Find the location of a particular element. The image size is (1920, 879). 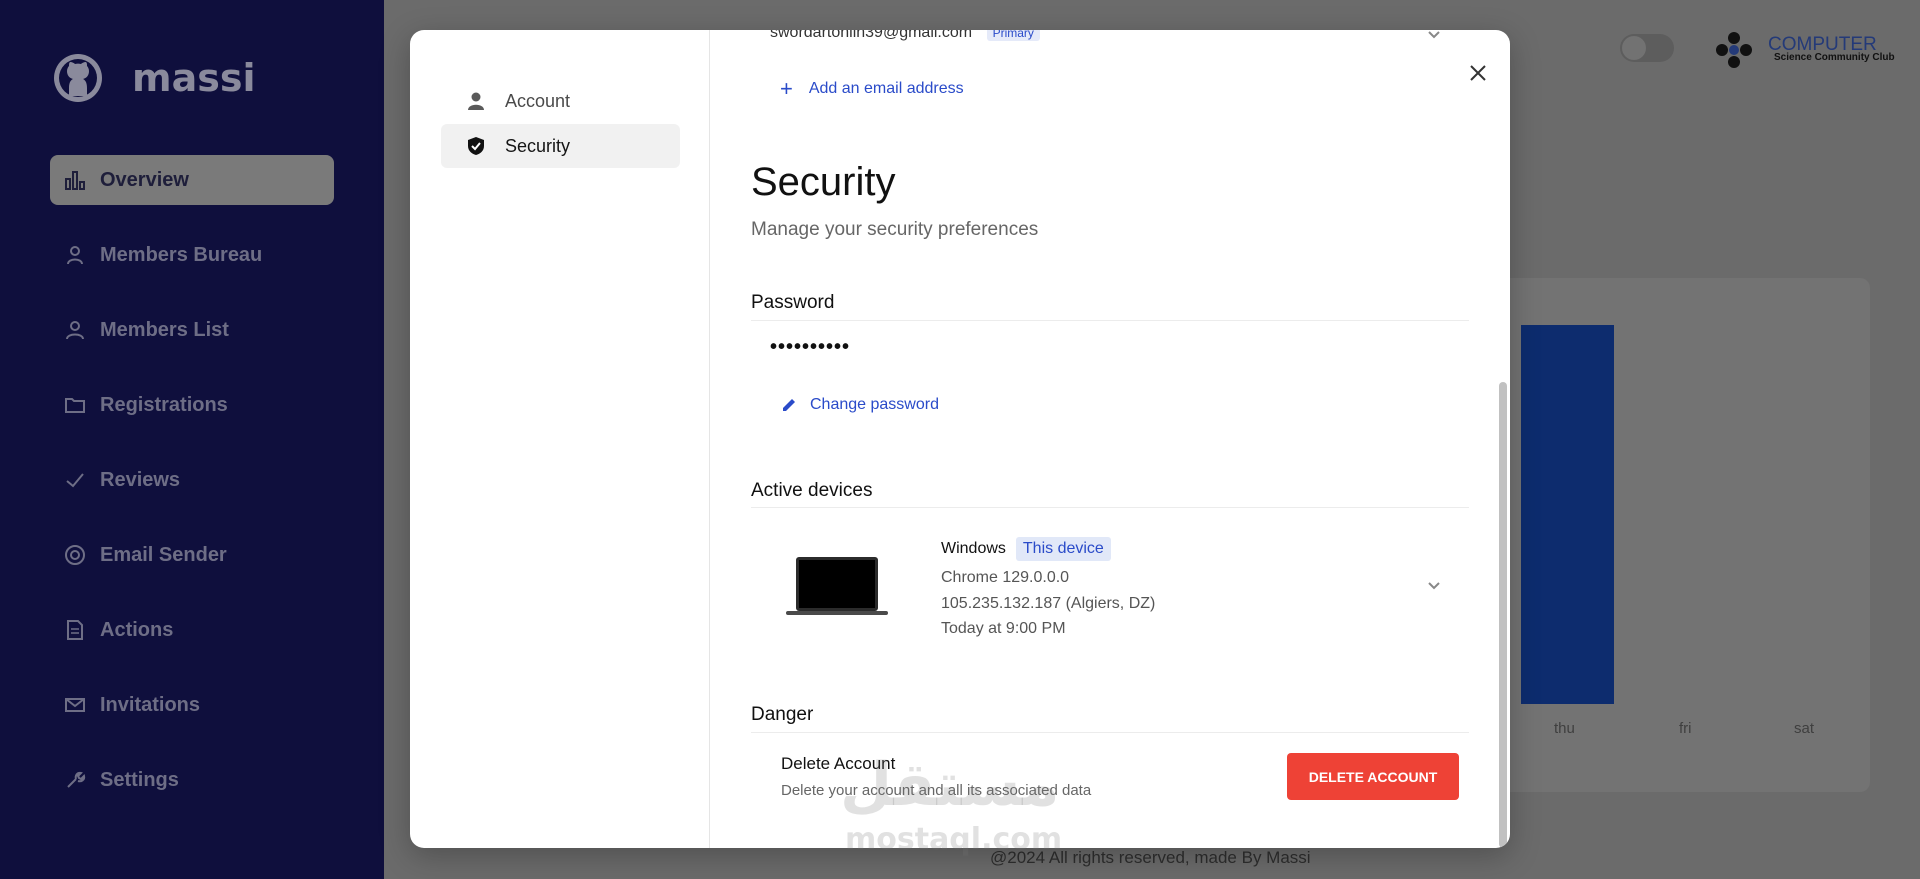

pencil-icon is located at coordinates (789, 405).